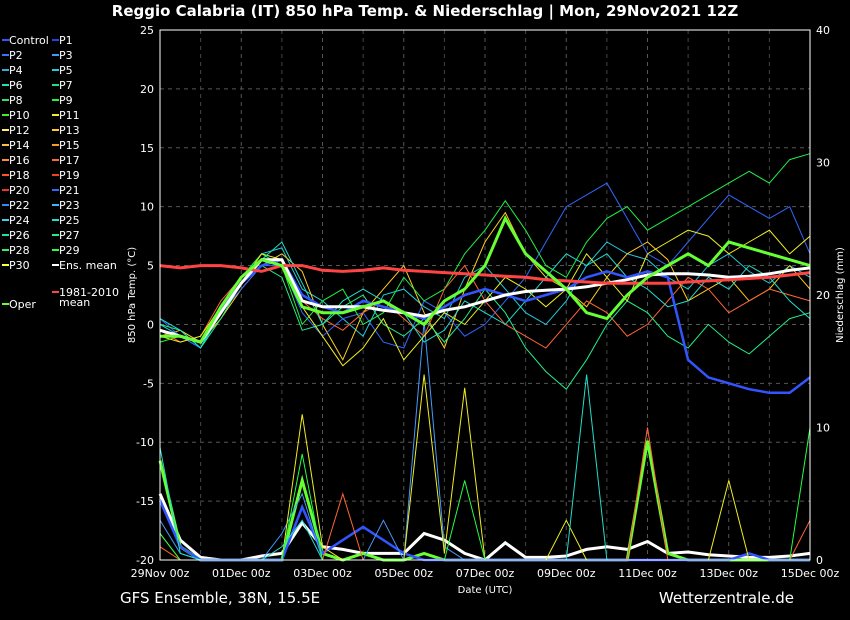  I want to click on y-tick-label: -10, so click(145, 442).